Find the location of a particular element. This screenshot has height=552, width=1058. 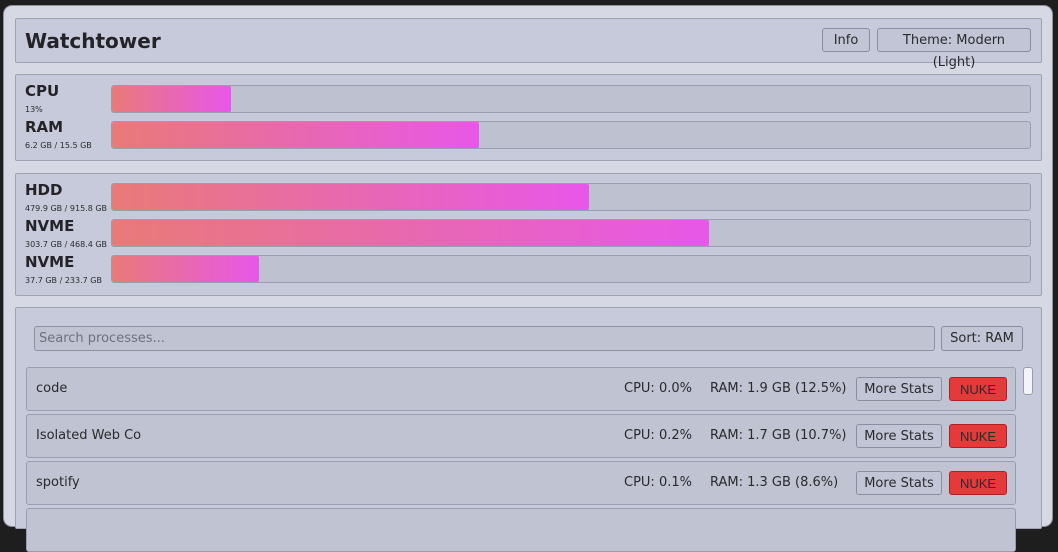

process-ram: RAM: 1.7 GB (10.7%) is located at coordinates (778, 435).